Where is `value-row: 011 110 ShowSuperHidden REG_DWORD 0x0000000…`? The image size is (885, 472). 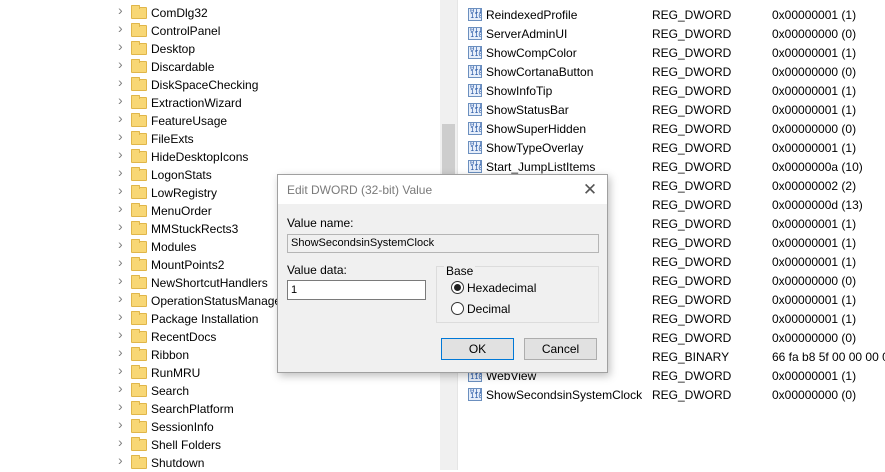
value-row: 011 110 ShowSuperHidden REG_DWORD 0x0000000… is located at coordinates (674, 128).